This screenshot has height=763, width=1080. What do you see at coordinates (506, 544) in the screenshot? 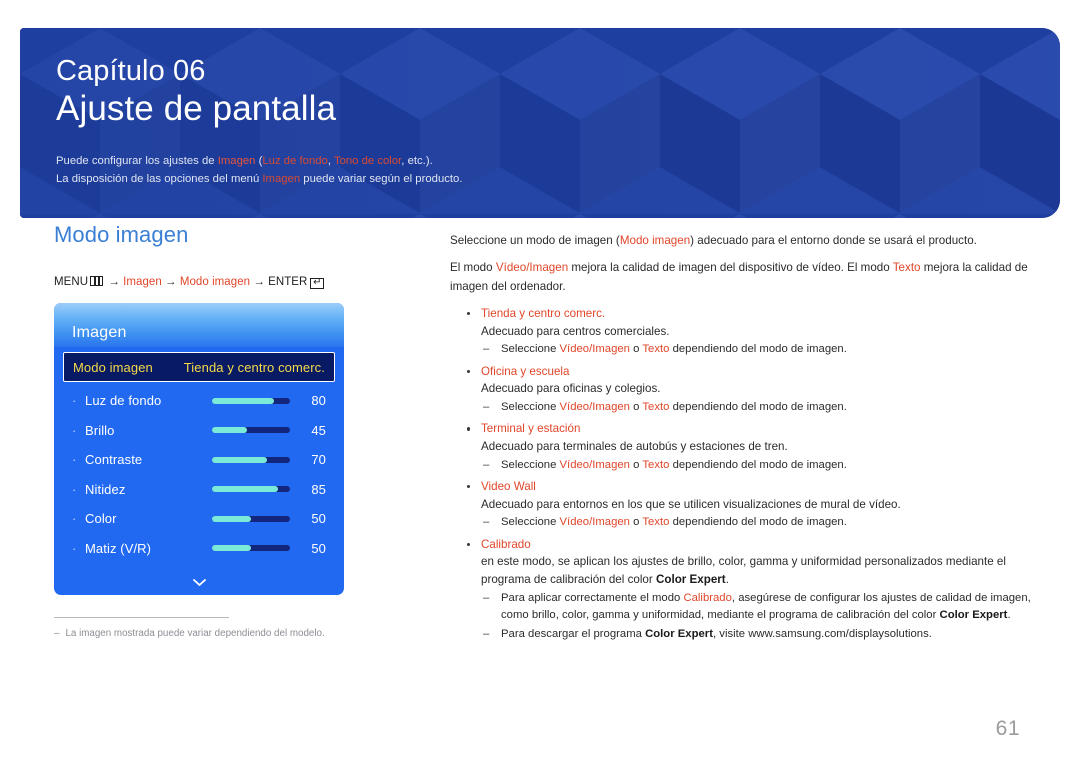
I see `bullet-title: Calibrado` at bounding box center [506, 544].